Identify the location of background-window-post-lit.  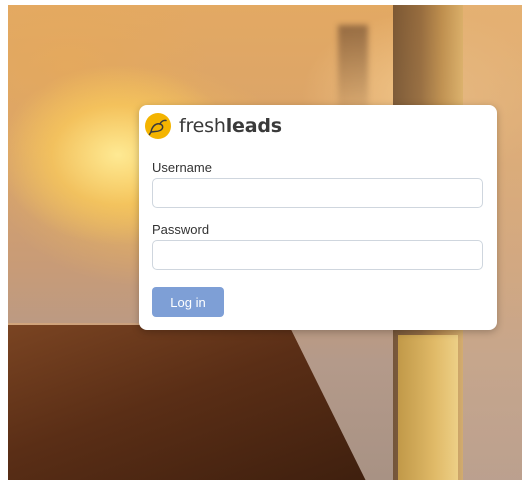
(428, 407).